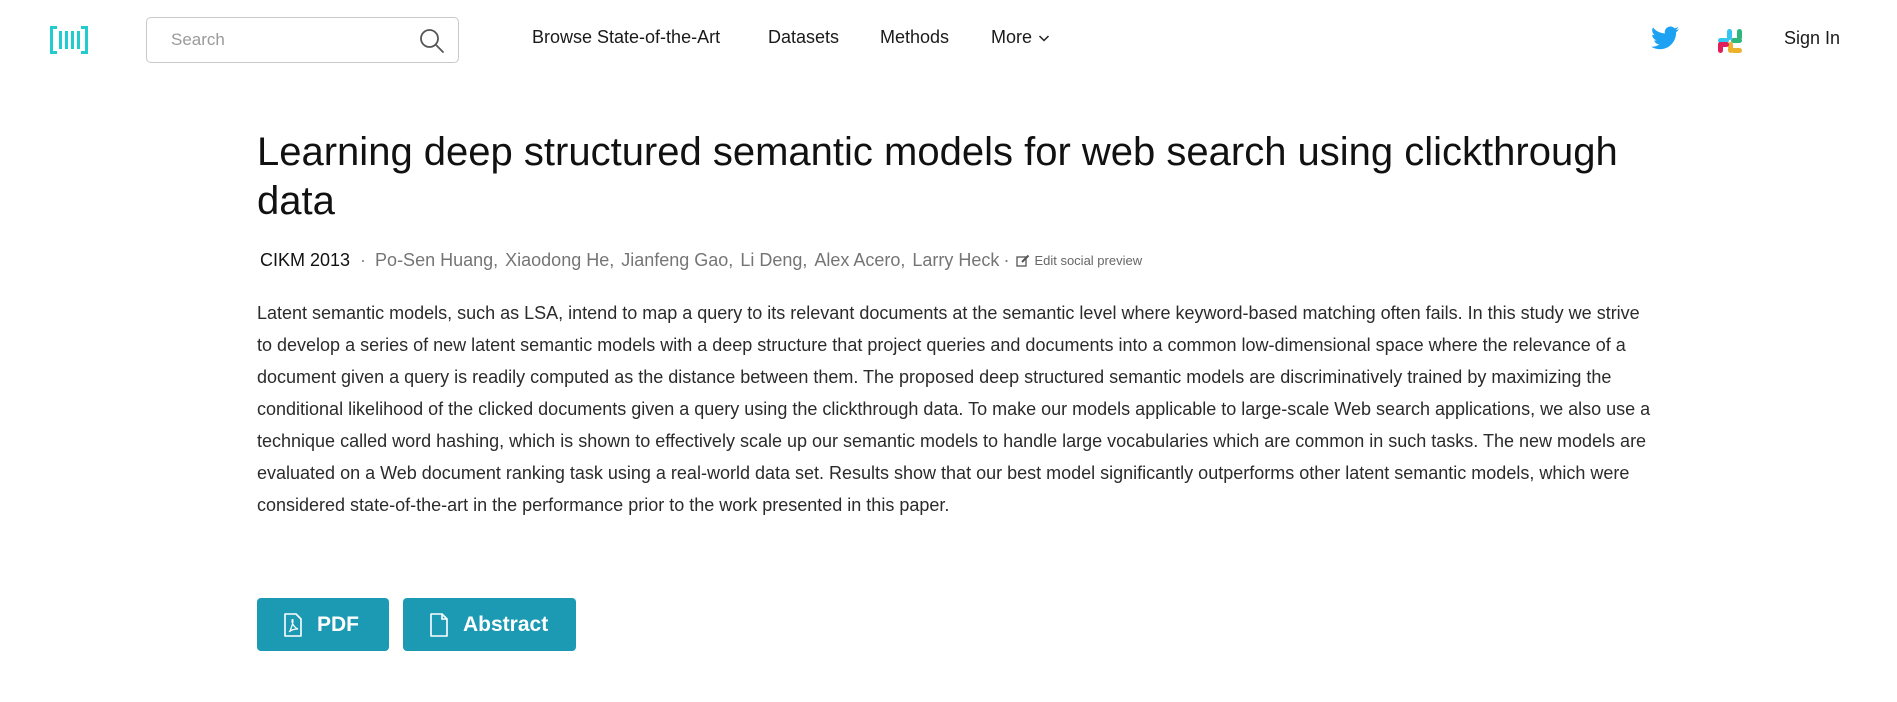  What do you see at coordinates (559, 260) in the screenshot?
I see `author-link: Xiaodong He,` at bounding box center [559, 260].